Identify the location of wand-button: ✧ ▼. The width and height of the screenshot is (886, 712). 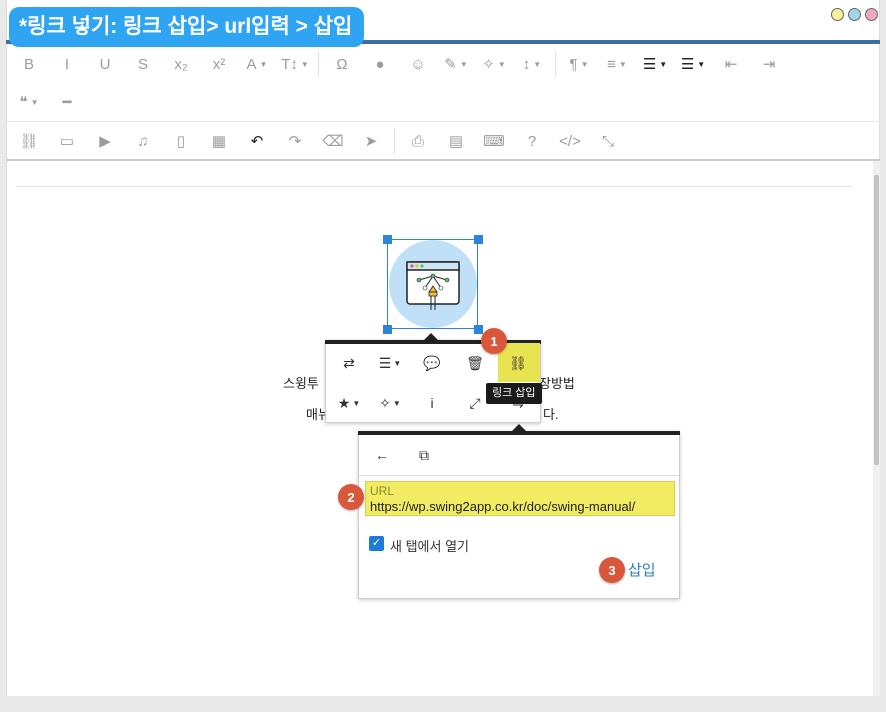
(390, 403).